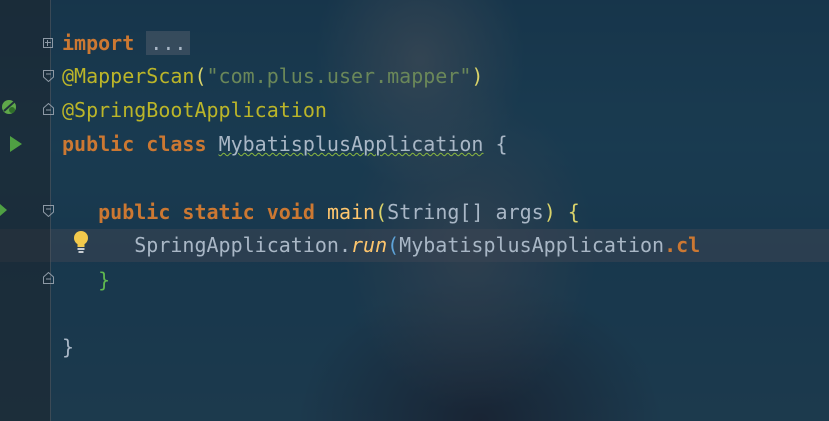 The height and width of the screenshot is (421, 829). What do you see at coordinates (10, 107) in the screenshot?
I see `spring-bean-icon` at bounding box center [10, 107].